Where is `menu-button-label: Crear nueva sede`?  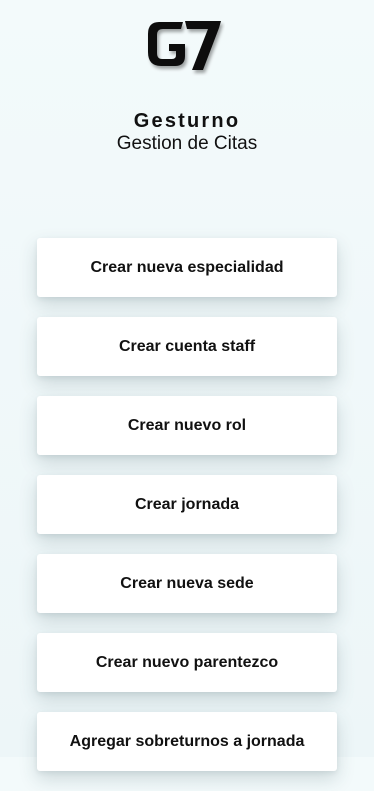 menu-button-label: Crear nueva sede is located at coordinates (187, 583).